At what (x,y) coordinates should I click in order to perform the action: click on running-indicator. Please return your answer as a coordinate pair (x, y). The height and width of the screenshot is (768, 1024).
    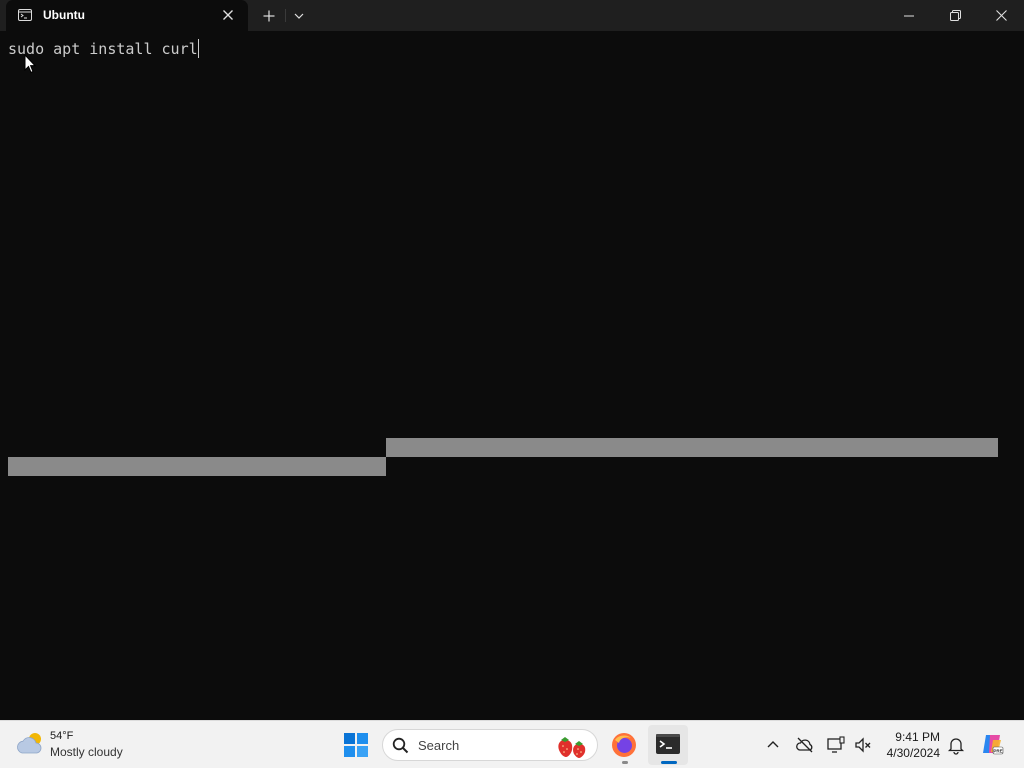
    Looking at the image, I should click on (625, 762).